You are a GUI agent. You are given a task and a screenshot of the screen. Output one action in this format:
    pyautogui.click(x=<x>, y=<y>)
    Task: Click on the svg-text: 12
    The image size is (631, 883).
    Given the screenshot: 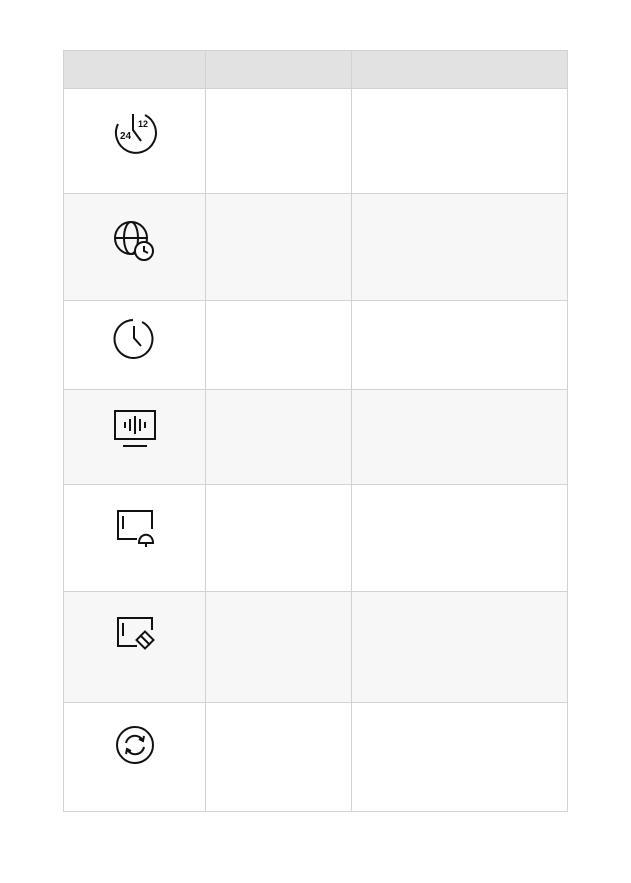 What is the action you would take?
    pyautogui.click(x=143, y=124)
    